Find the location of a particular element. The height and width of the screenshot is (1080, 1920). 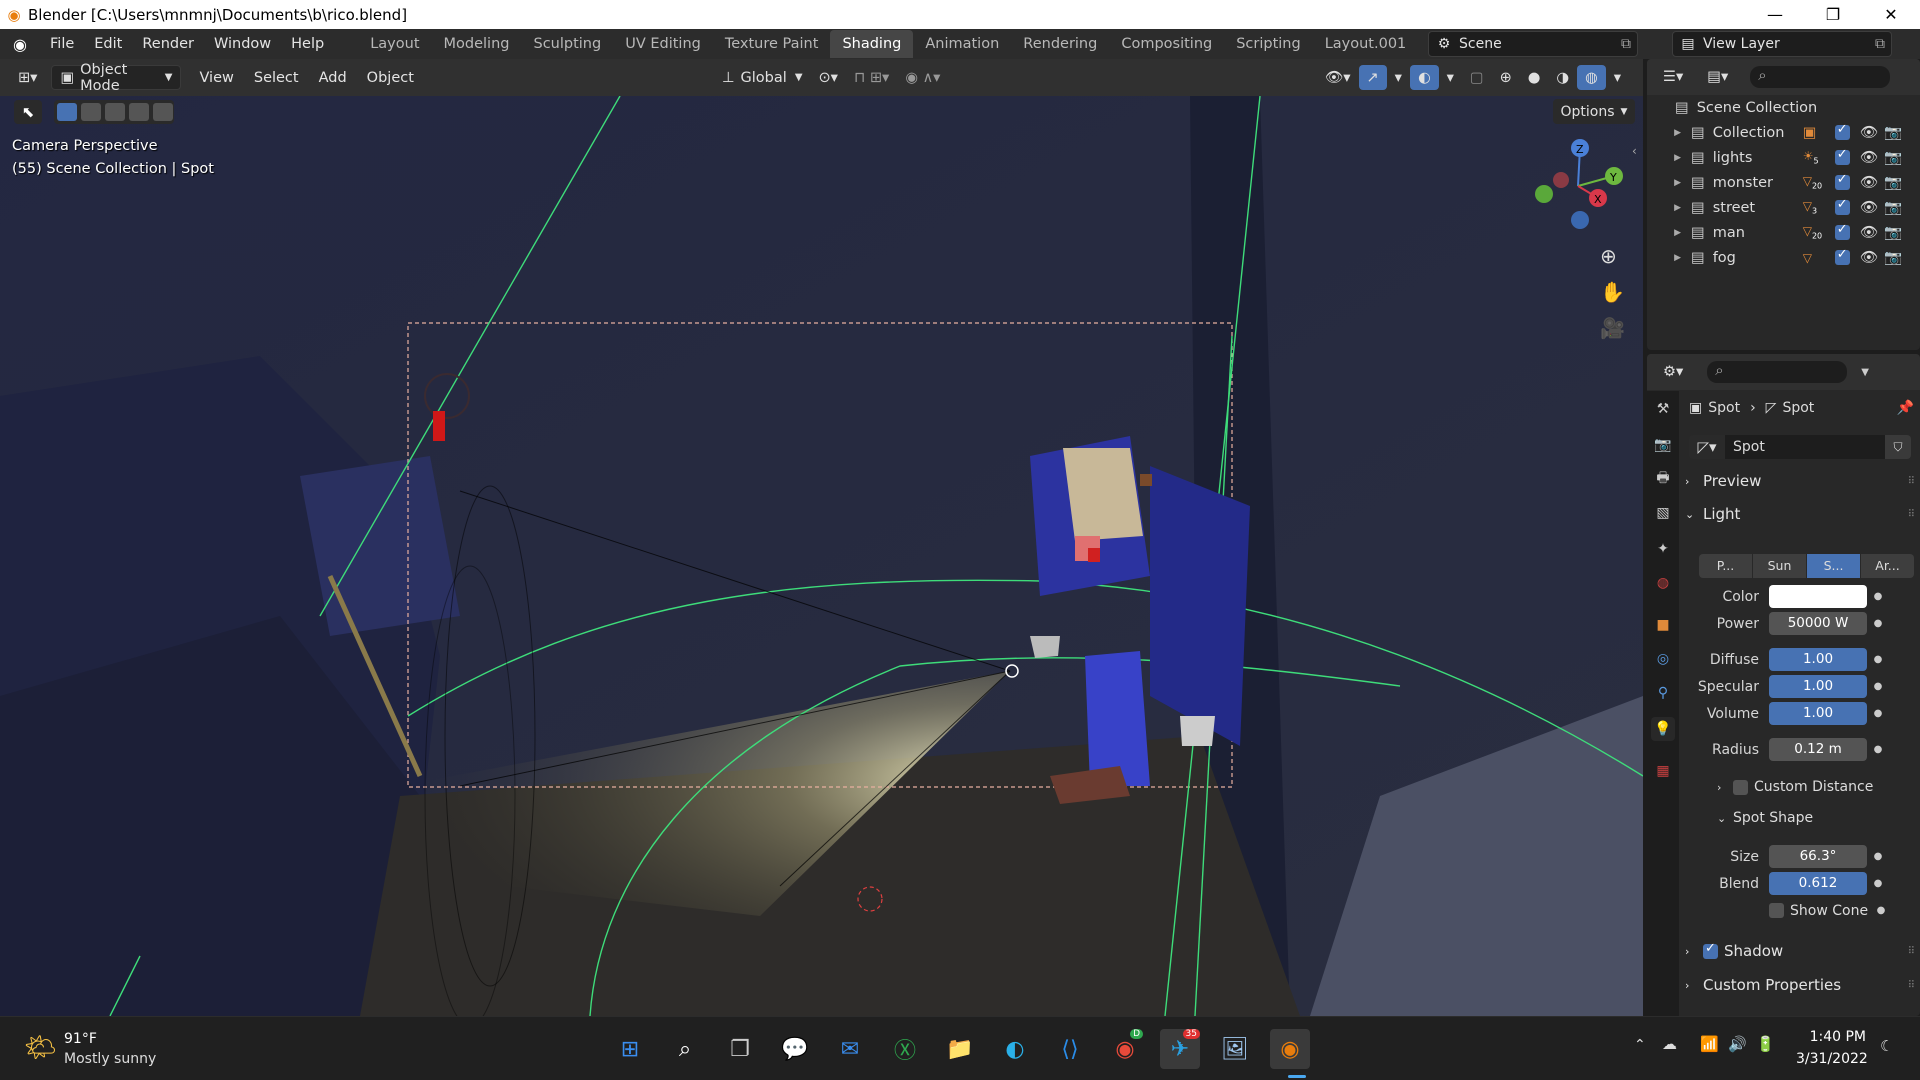

mail-icon: ✉ is located at coordinates (850, 1049).